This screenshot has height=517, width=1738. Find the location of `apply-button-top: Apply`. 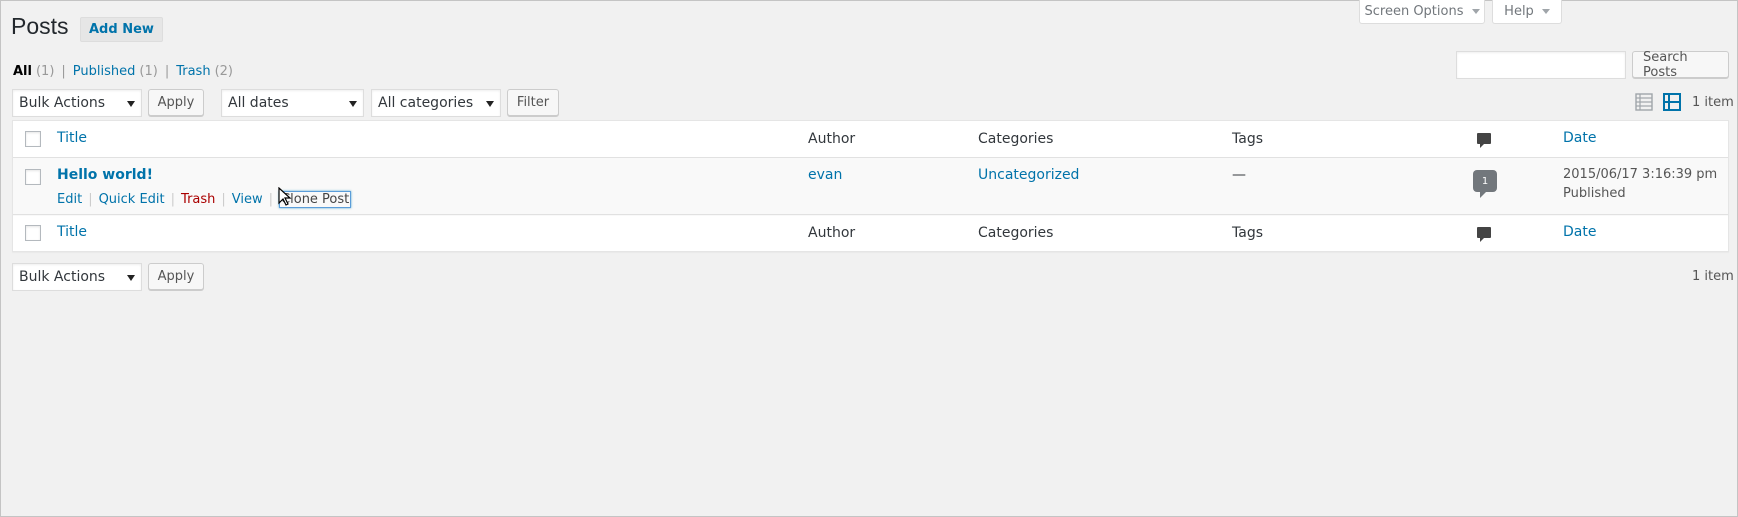

apply-button-top: Apply is located at coordinates (176, 102).